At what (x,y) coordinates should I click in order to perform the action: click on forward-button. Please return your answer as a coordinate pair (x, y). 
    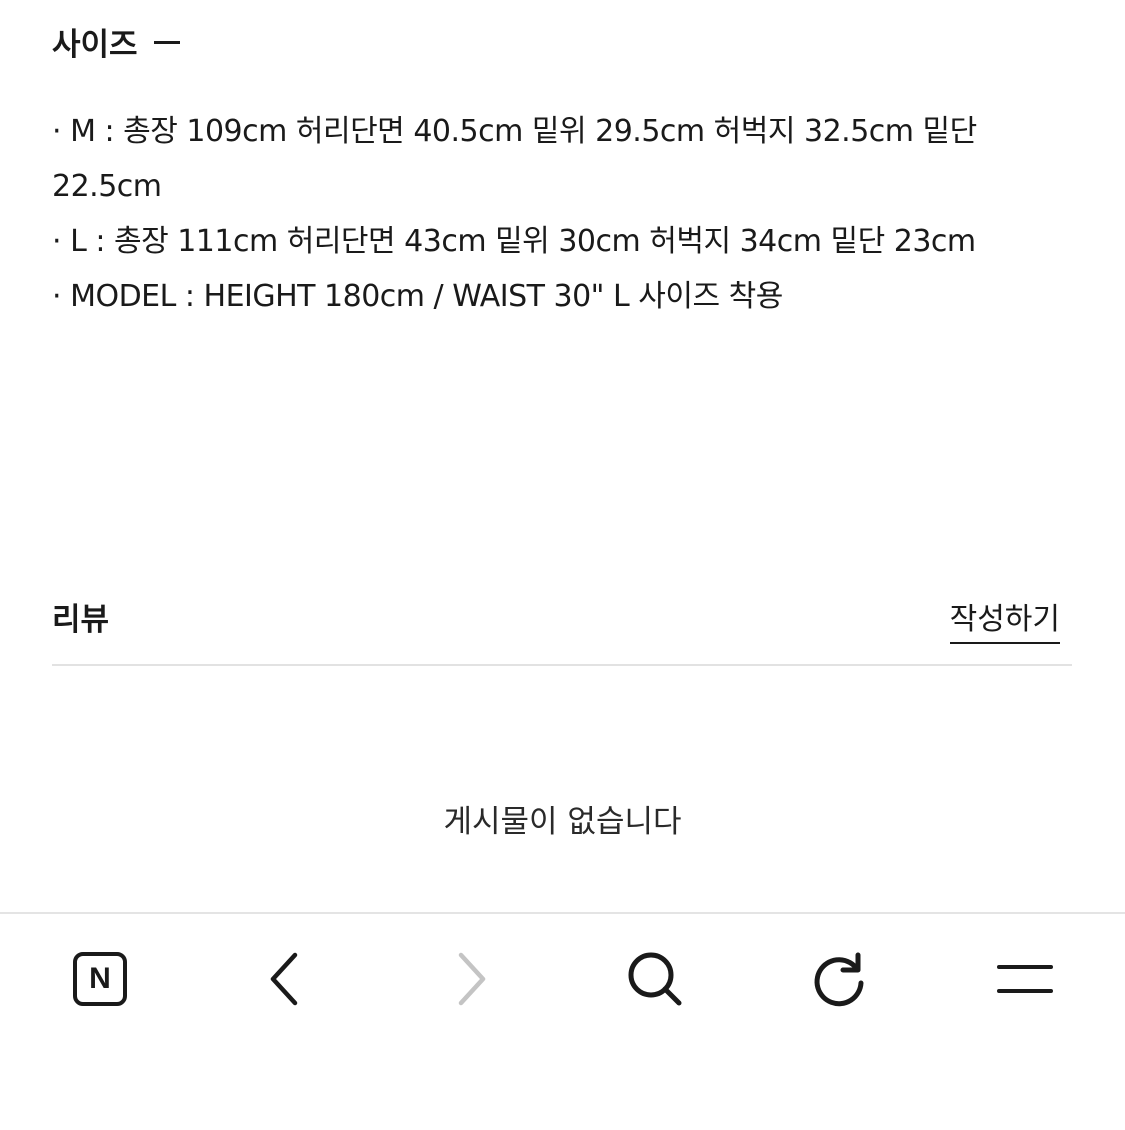
    Looking at the image, I should click on (471, 979).